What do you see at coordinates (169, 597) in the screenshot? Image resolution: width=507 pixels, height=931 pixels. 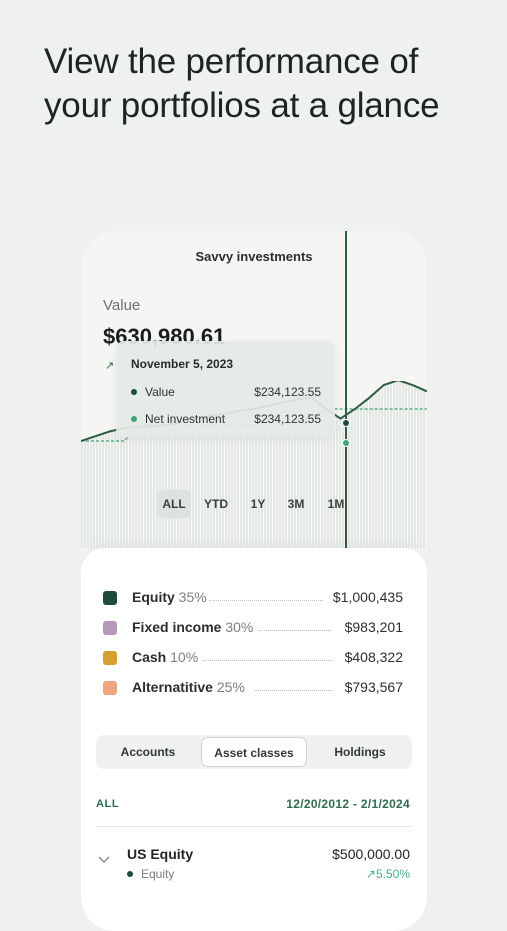 I see `allocation-name: Equity 35%` at bounding box center [169, 597].